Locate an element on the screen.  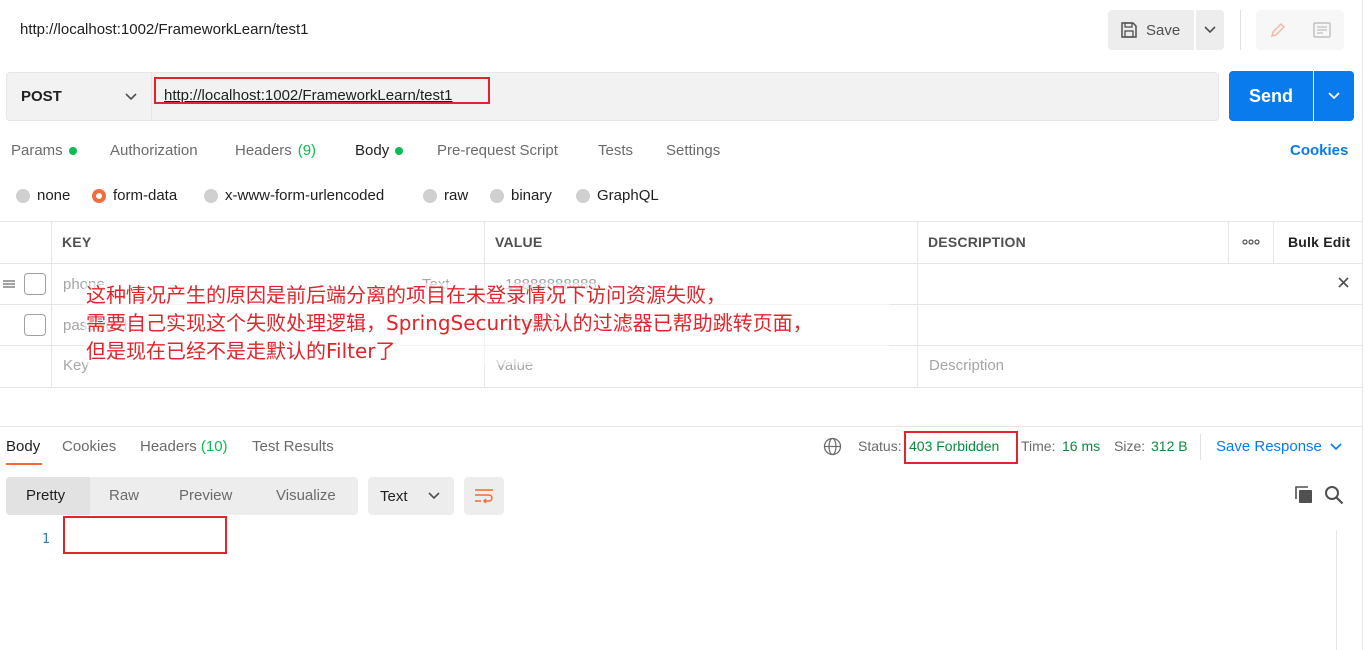
response-divider is located at coordinates (681, 426).